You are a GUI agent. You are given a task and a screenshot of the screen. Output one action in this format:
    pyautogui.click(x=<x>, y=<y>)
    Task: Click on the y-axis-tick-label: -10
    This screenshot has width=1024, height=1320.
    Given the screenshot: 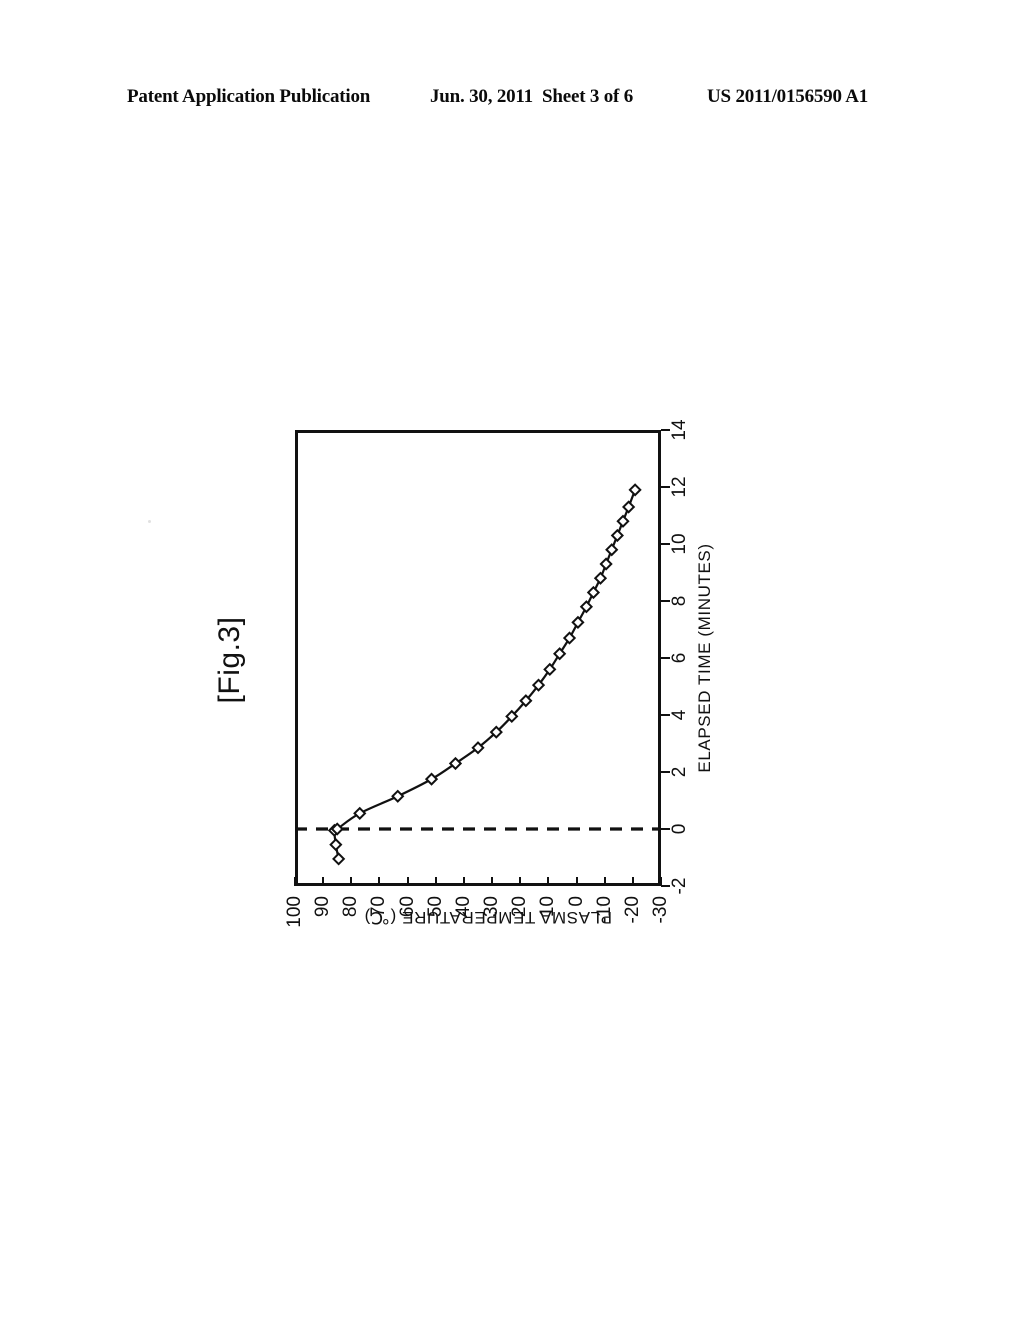 What is the action you would take?
    pyautogui.click(x=604, y=910)
    